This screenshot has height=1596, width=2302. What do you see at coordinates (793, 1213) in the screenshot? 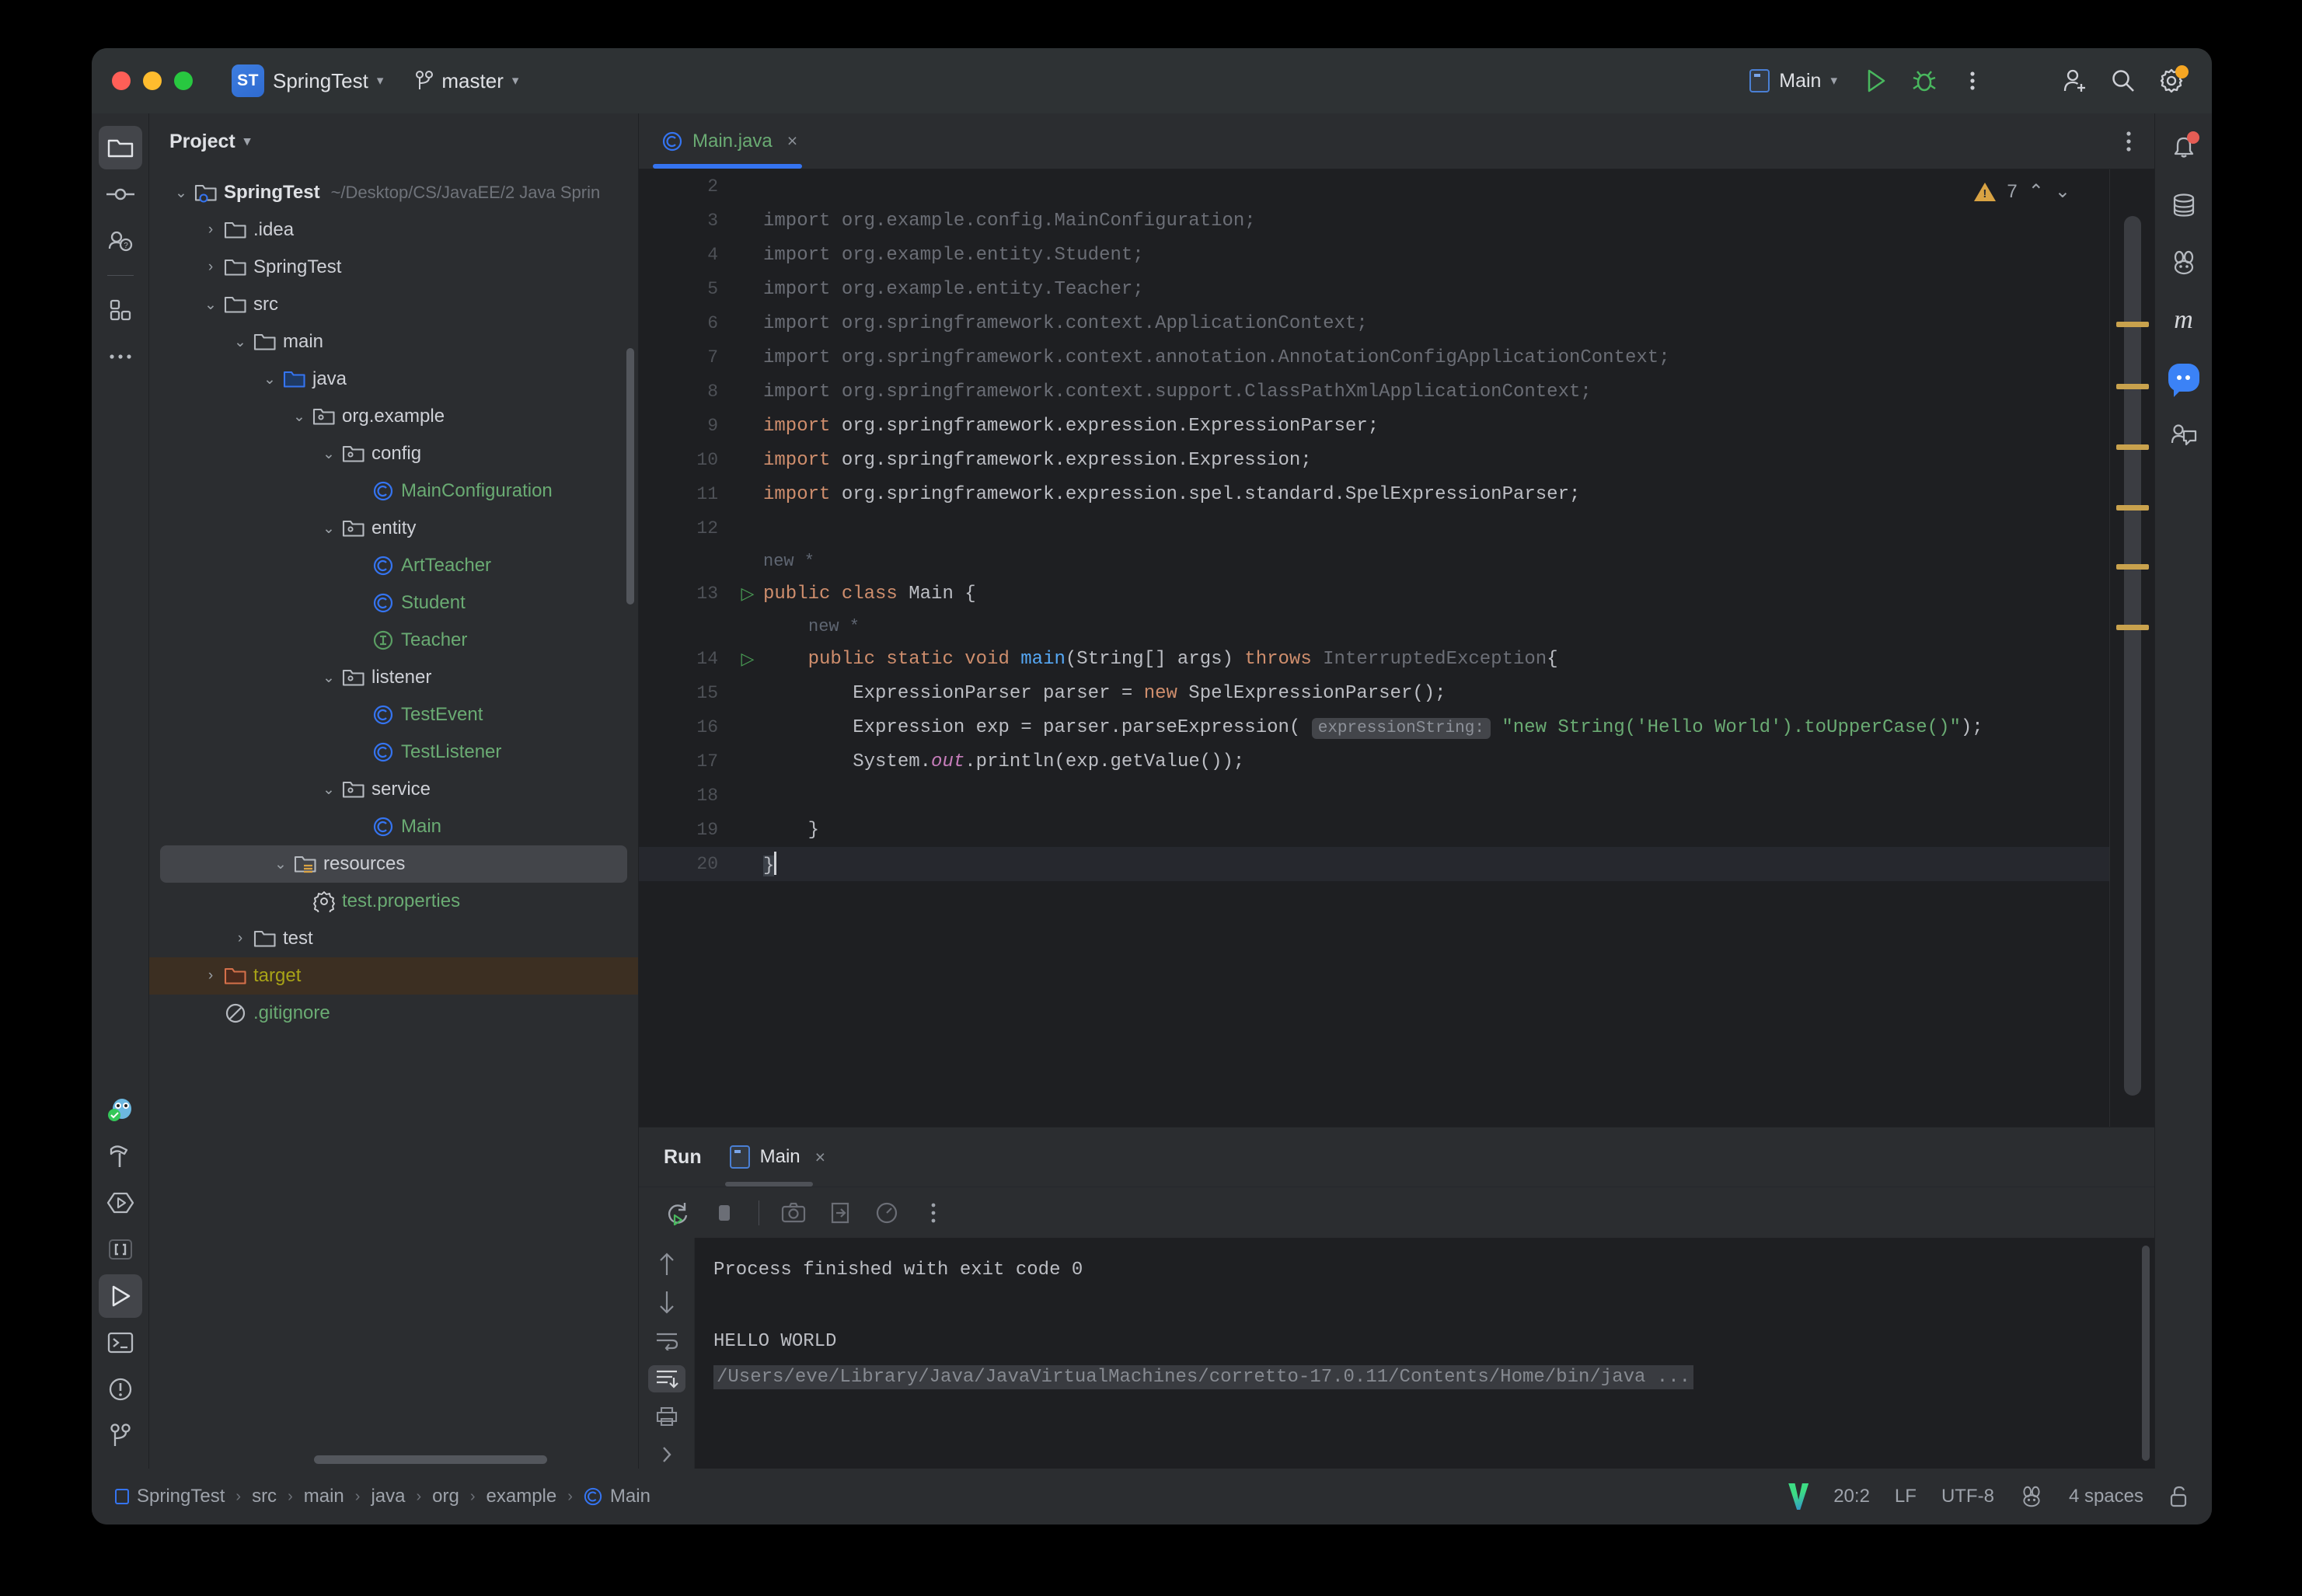
I see `screenshot-button` at bounding box center [793, 1213].